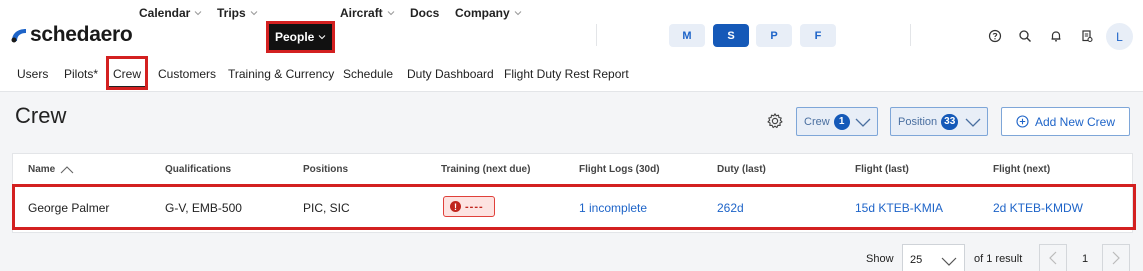  What do you see at coordinates (368, 74) in the screenshot?
I see `subnav-schedule: Schedule` at bounding box center [368, 74].